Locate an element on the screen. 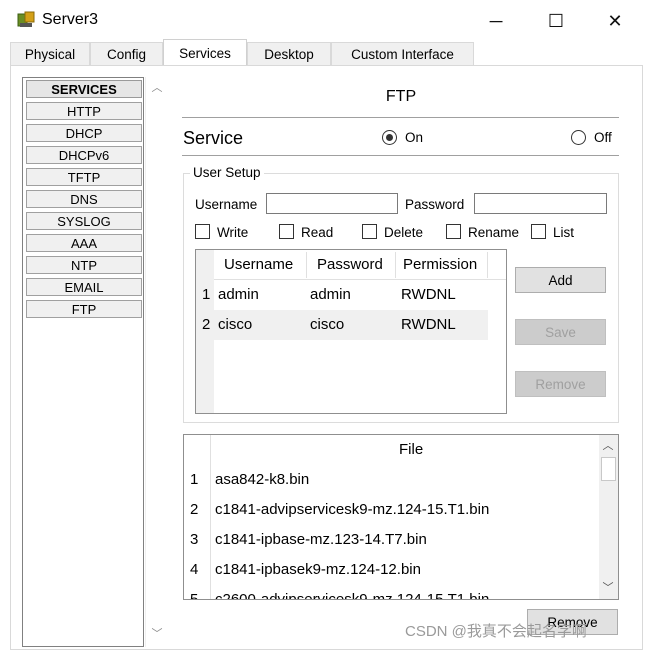 The width and height of the screenshot is (653, 650). file-name: c1841-ipbase-mz.123-14.T7.bin is located at coordinates (321, 539).